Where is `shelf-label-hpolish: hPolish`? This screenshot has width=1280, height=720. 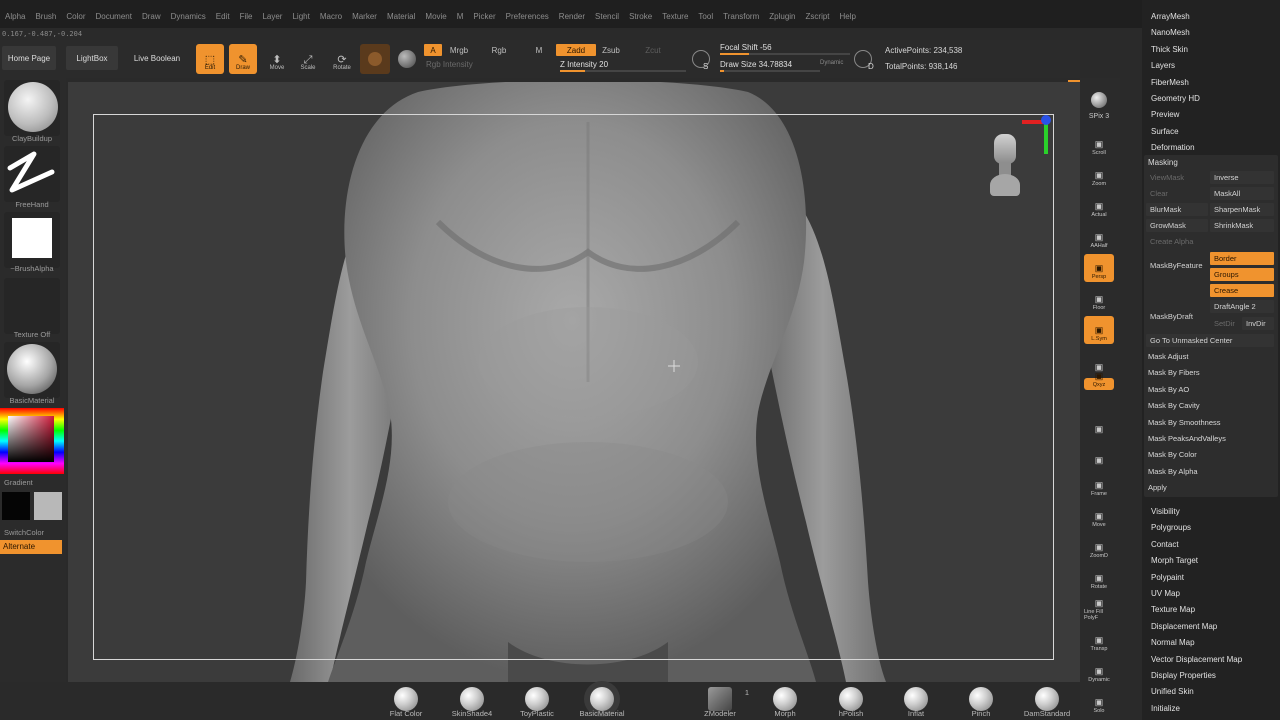
shelf-label-hpolish: hPolish is located at coordinates (851, 713).